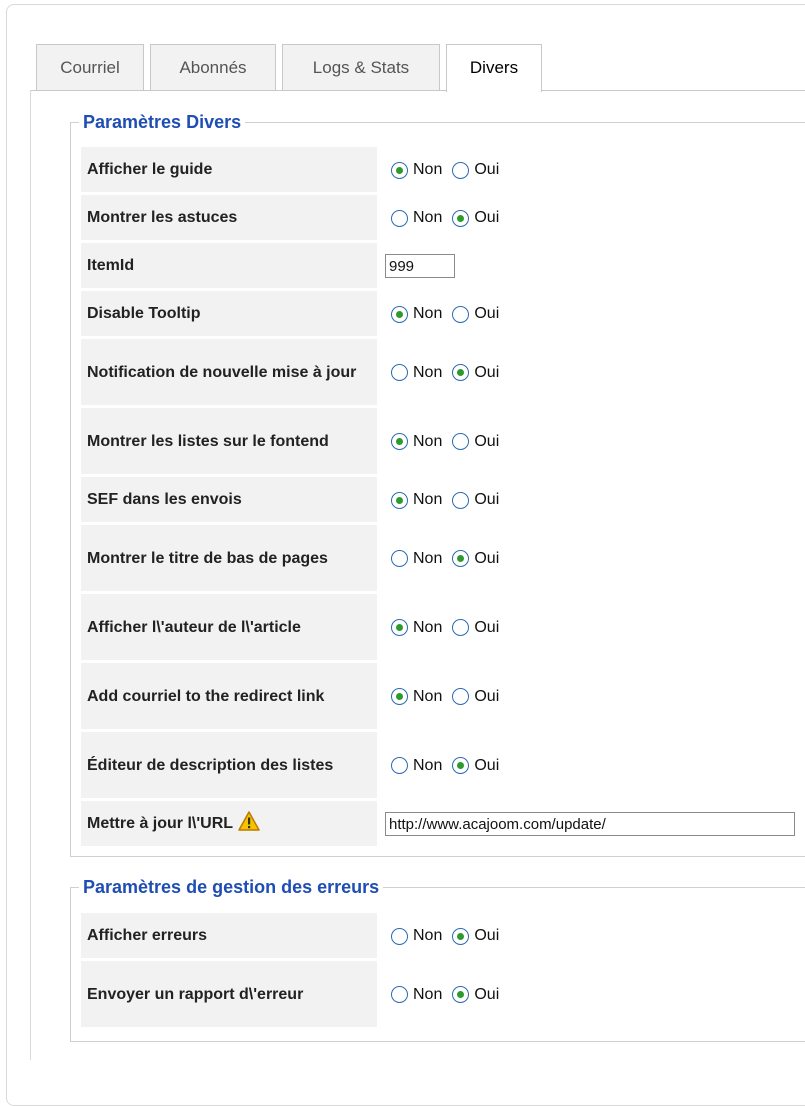 Image resolution: width=805 pixels, height=1106 pixels. Describe the element at coordinates (361, 67) in the screenshot. I see `tab-logs-stats: Logs & Stats` at that location.